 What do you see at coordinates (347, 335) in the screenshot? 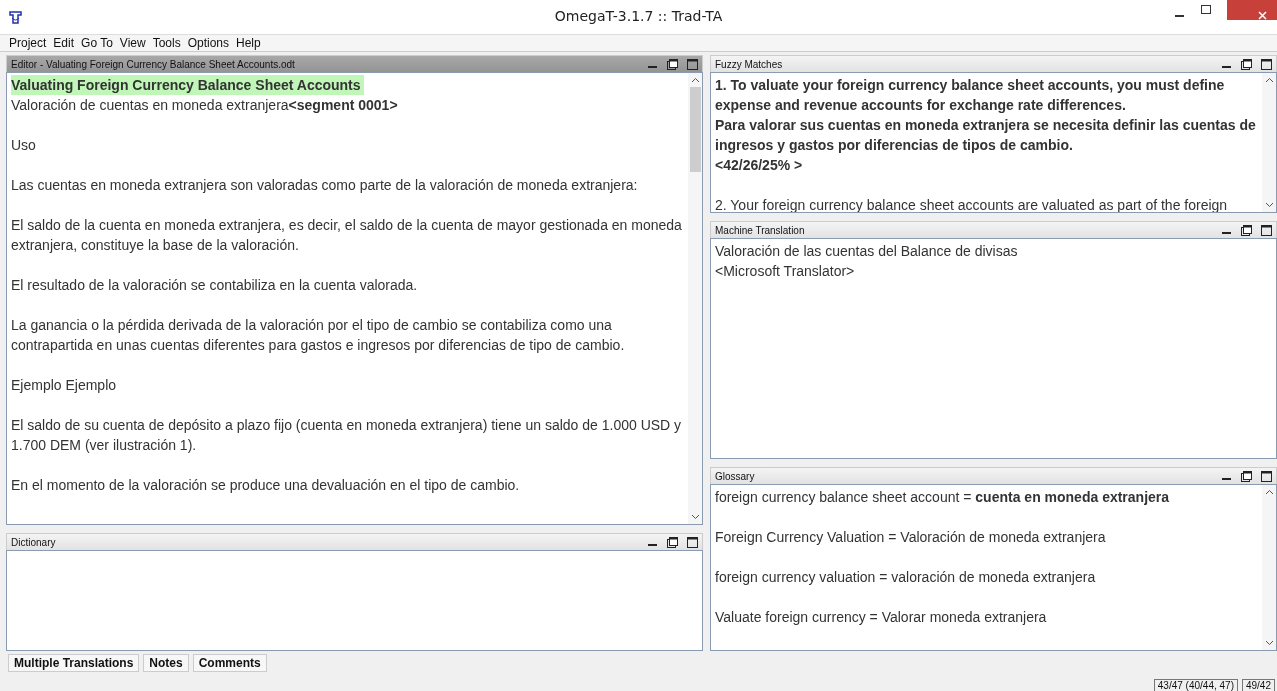
I see `segment-text: La ganancia o la pérdida derivada de la valoración por el tipo de cambio se contabiliza como una contrapartida en unas cuentas diferentes para gastos e ingresos por diferencias de tipo de cambio.` at bounding box center [347, 335].